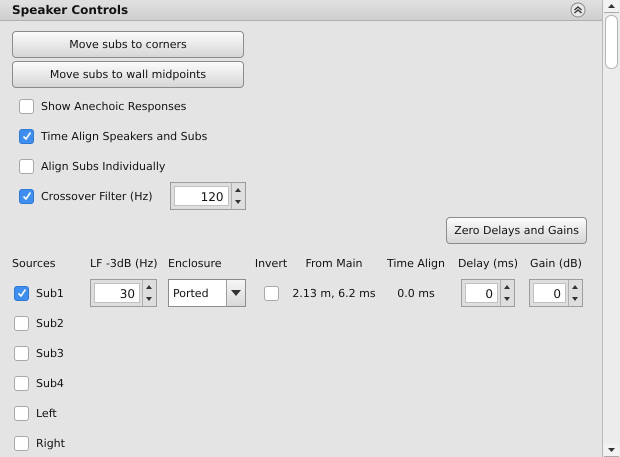 The image size is (620, 457). I want to click on enclosure-dropdown: Ported, so click(207, 293).